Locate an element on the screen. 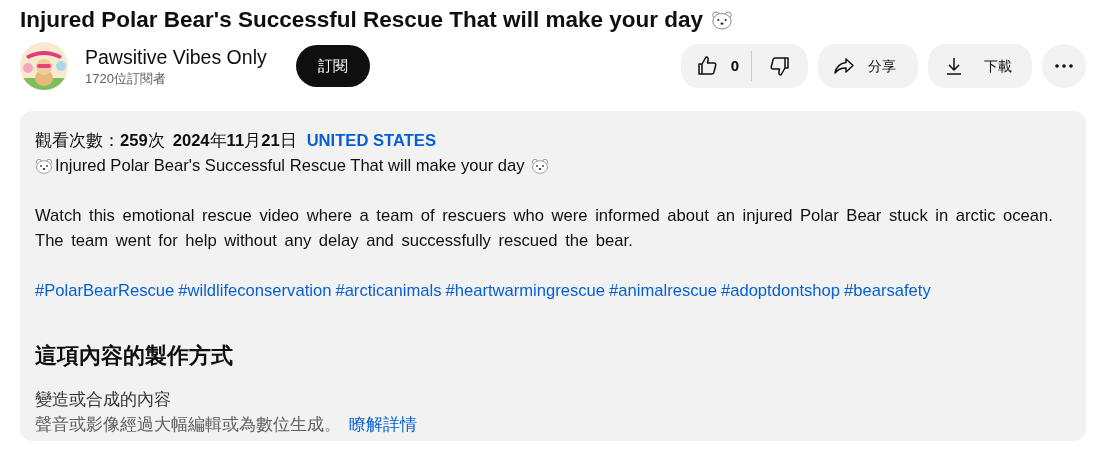  view-count: 觀看次數：259次 is located at coordinates (100, 141).